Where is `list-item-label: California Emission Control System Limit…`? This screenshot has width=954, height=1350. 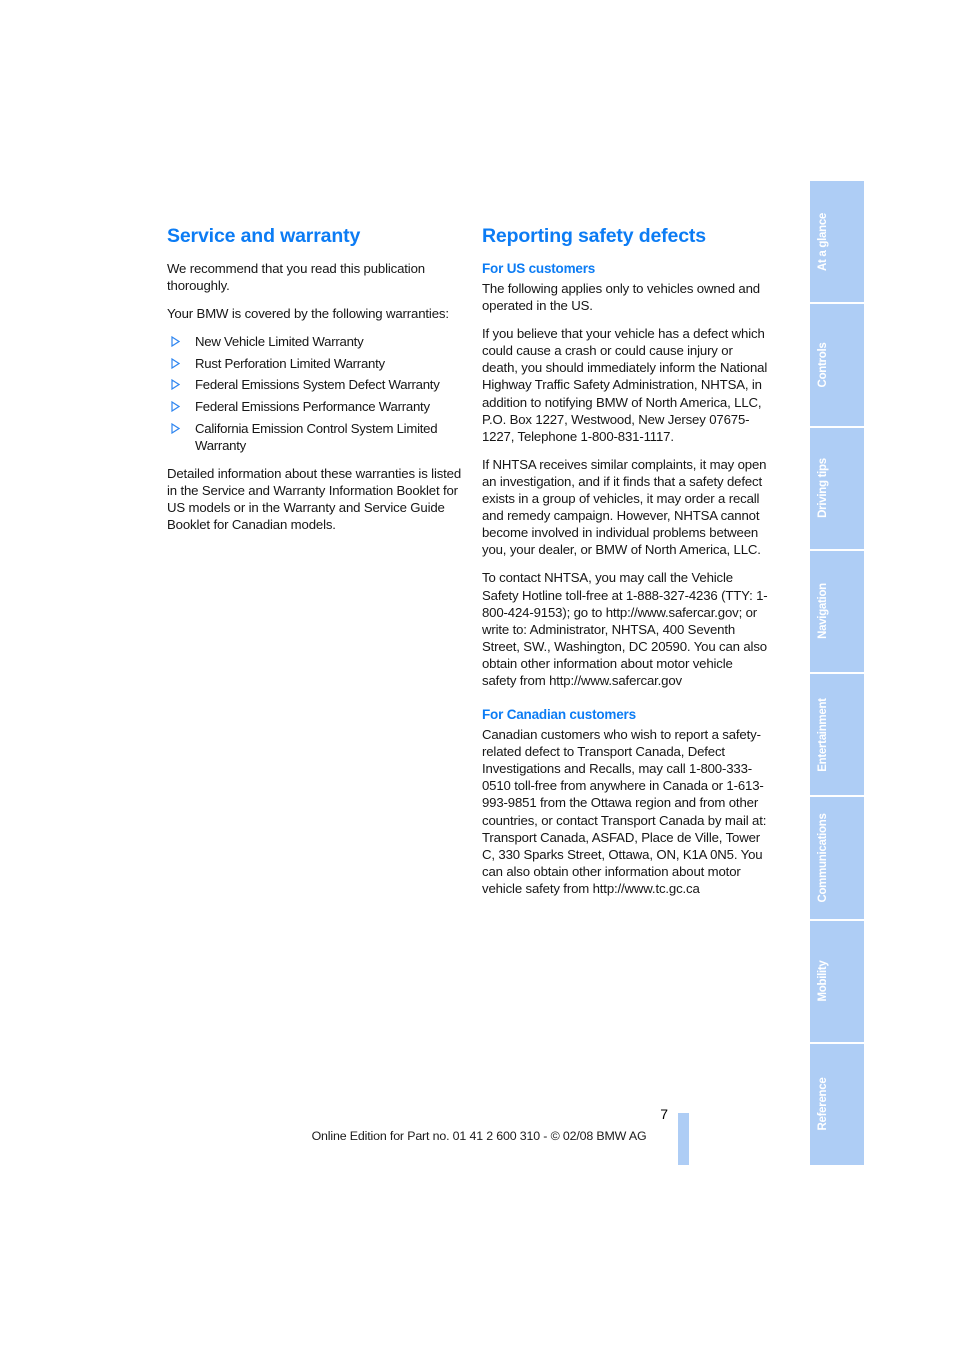 list-item-label: California Emission Control System Limit… is located at coordinates (316, 436).